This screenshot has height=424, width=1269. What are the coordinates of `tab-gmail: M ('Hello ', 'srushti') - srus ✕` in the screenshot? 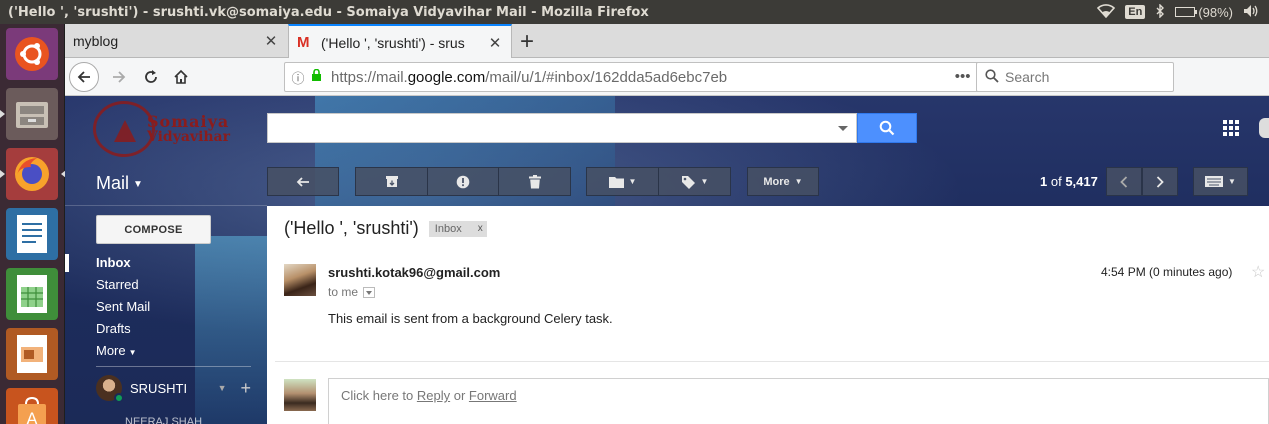 It's located at (400, 41).